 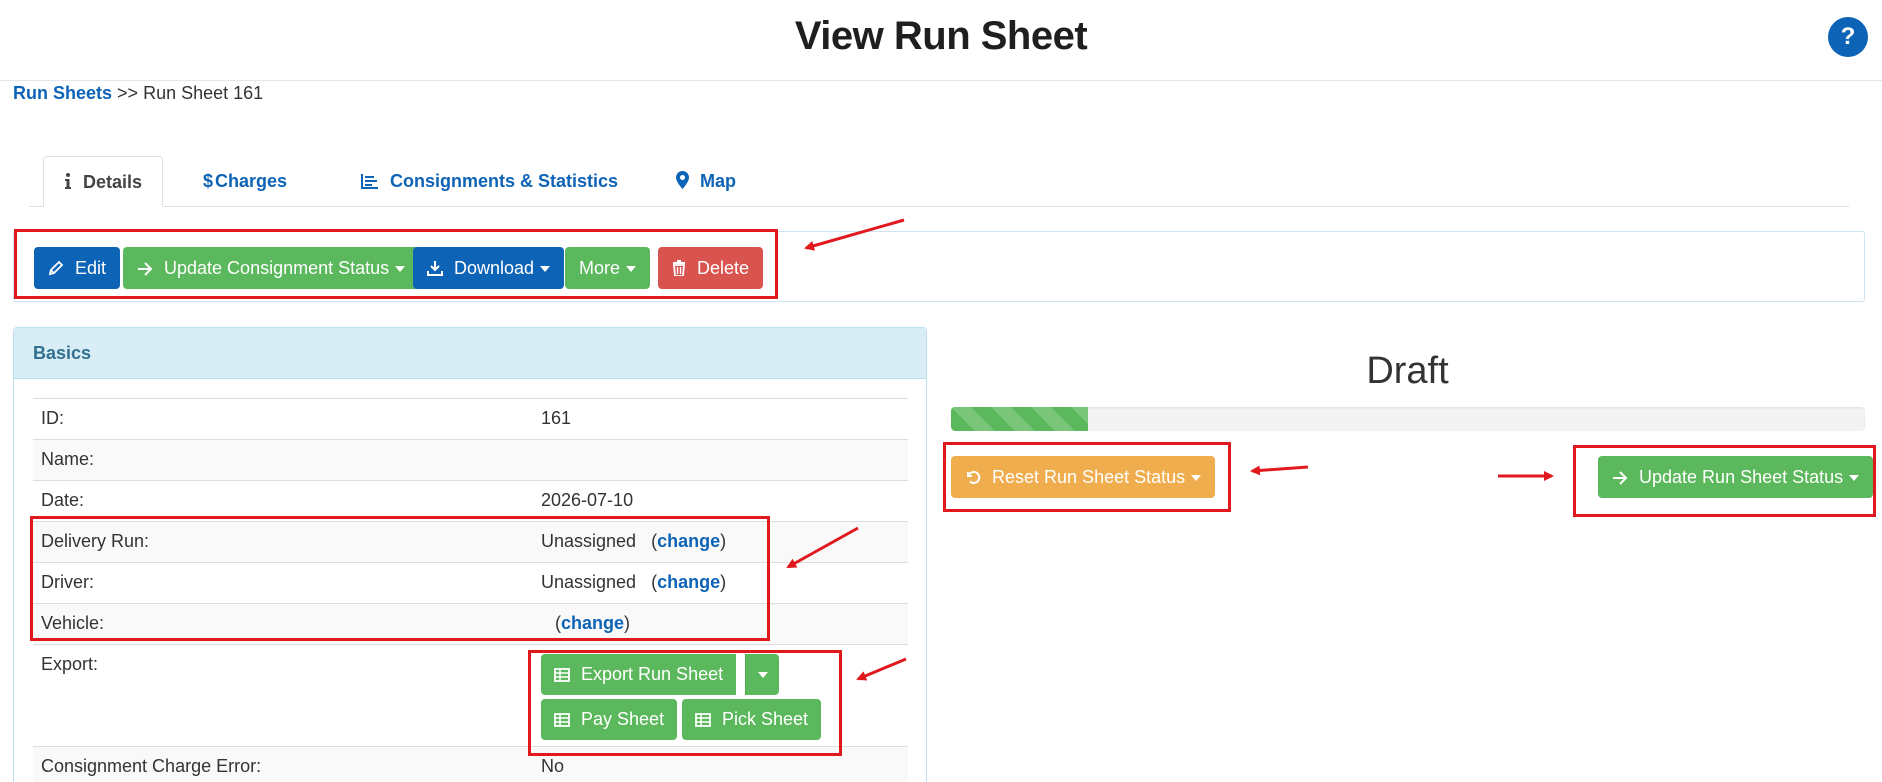 I want to click on tab-map-label: Map, so click(x=718, y=181).